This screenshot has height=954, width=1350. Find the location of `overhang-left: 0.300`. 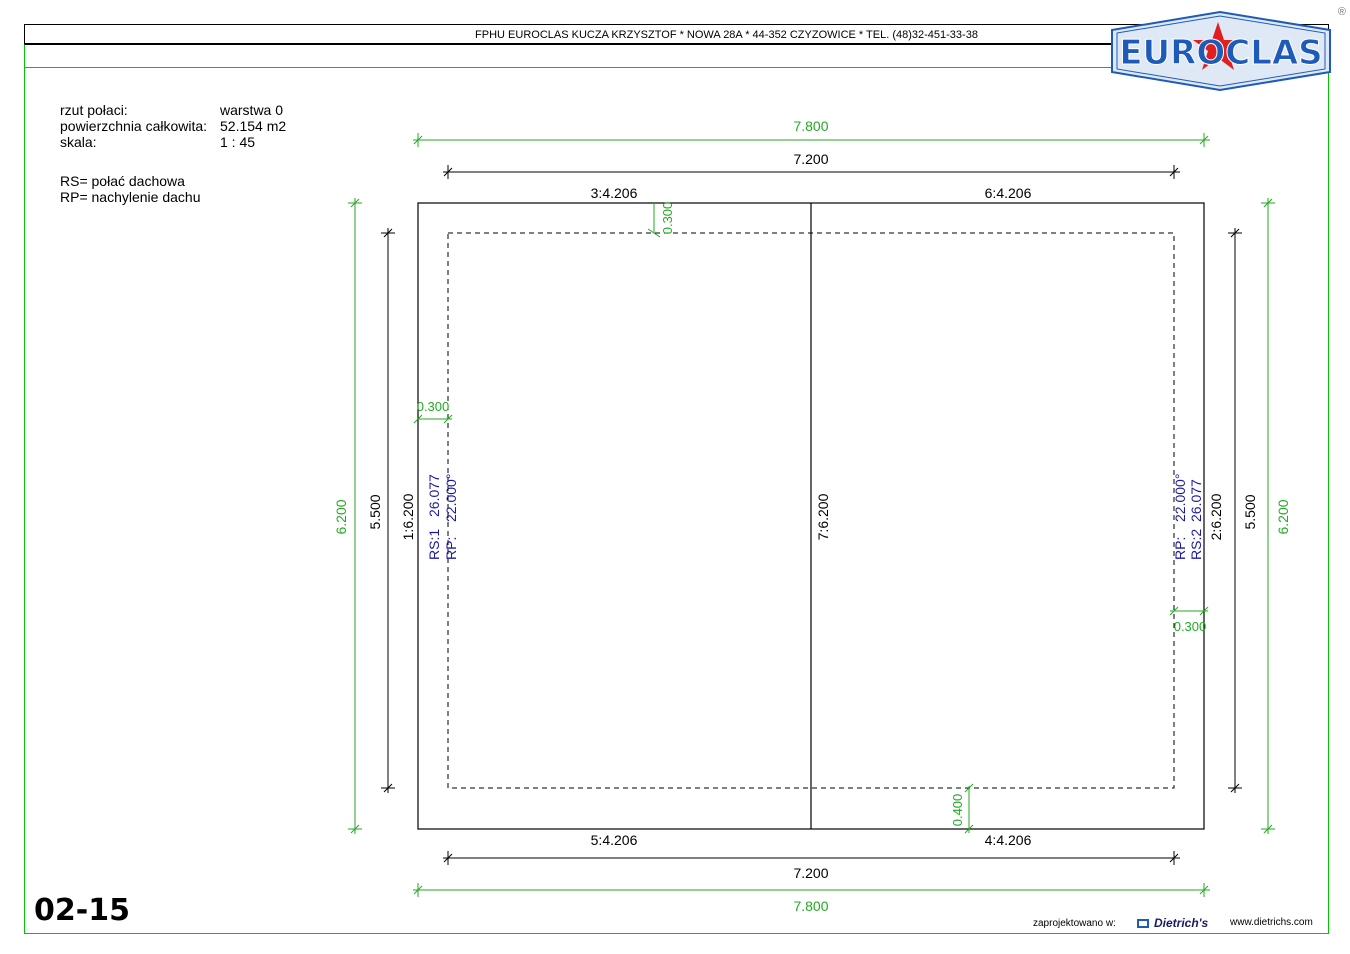

overhang-left: 0.300 is located at coordinates (433, 406).